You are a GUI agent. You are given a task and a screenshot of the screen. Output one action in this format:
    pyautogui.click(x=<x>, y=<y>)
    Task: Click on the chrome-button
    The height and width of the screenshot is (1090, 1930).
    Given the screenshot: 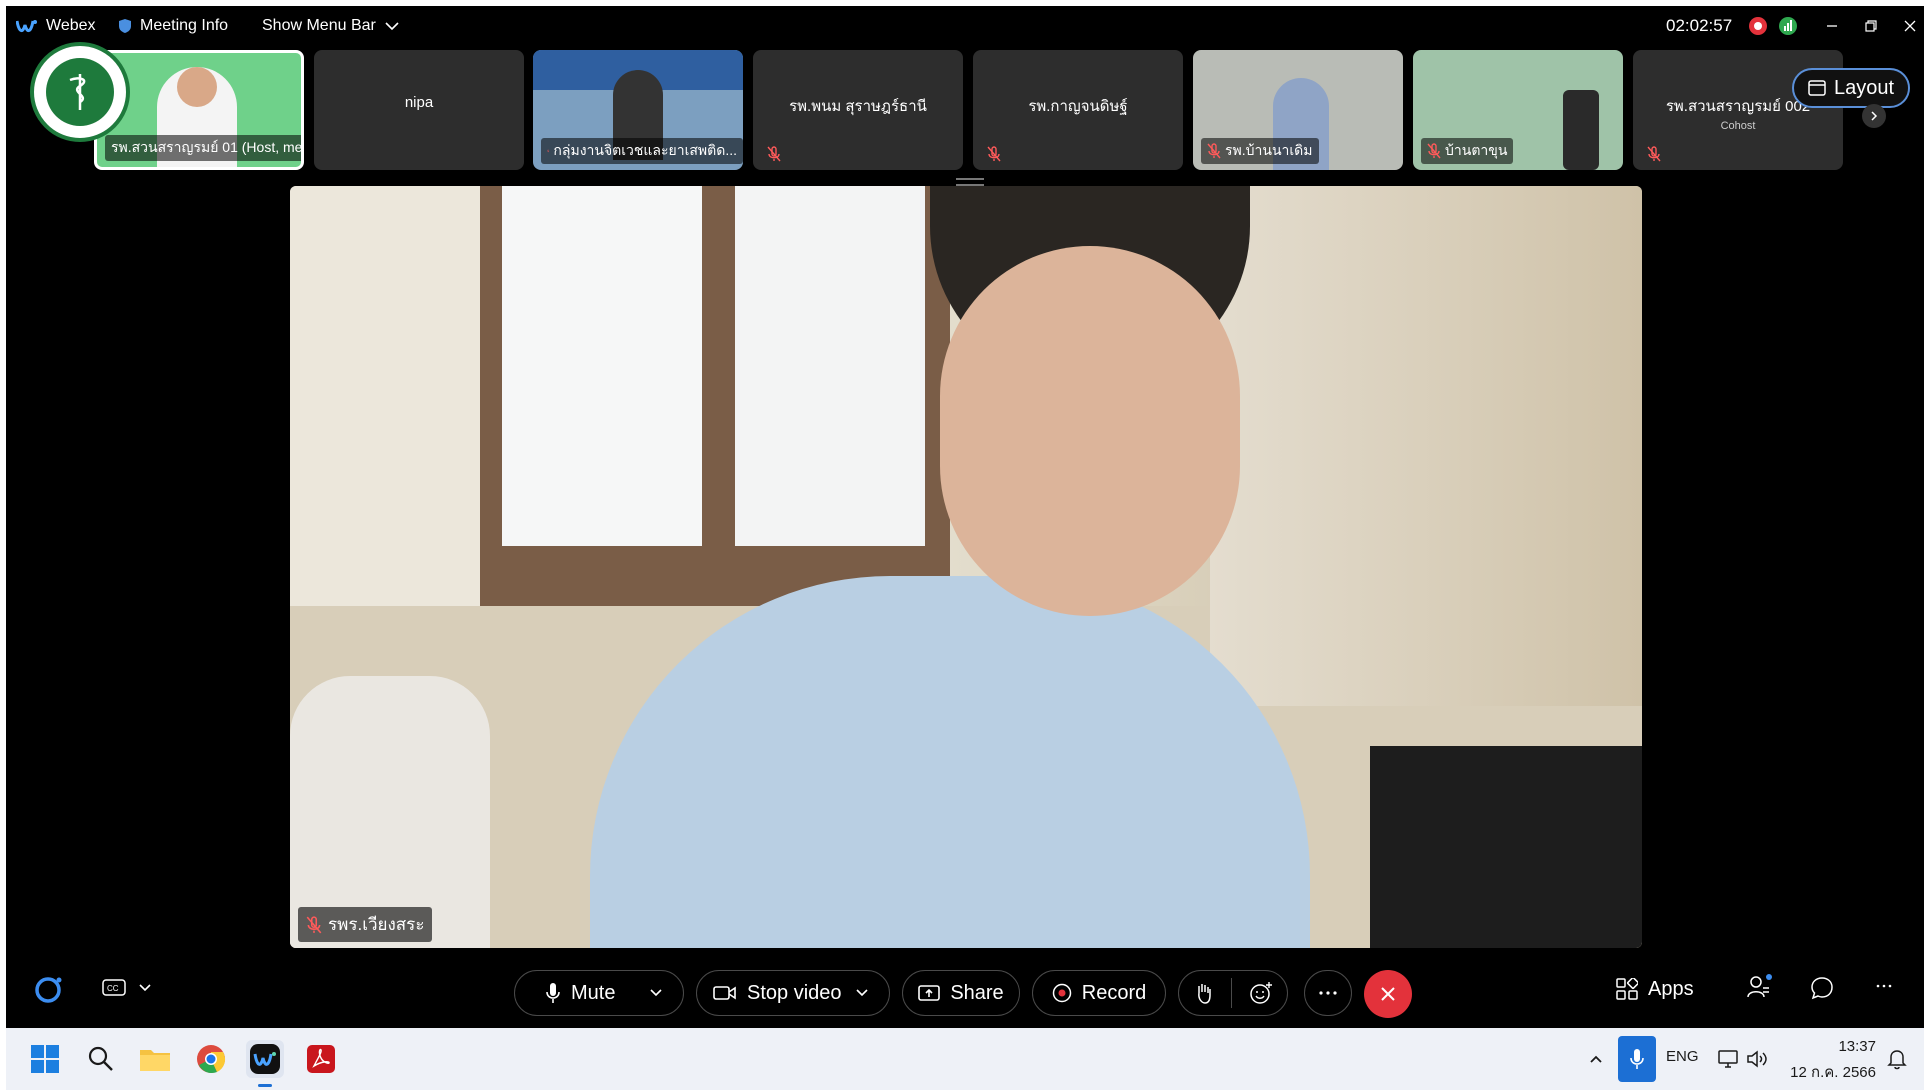 What is the action you would take?
    pyautogui.click(x=211, y=1059)
    